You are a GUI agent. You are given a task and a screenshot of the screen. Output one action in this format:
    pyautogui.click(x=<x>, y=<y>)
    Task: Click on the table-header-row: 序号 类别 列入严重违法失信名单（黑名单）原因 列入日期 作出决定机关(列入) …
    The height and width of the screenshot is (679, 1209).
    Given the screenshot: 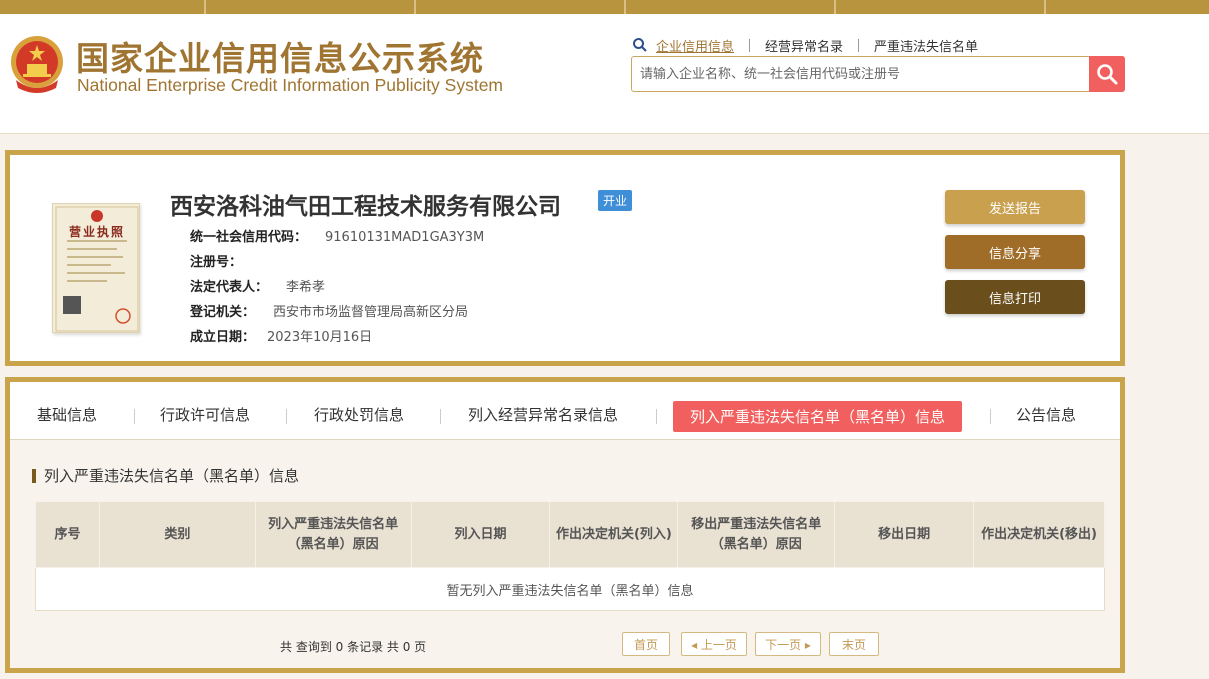 What is the action you would take?
    pyautogui.click(x=570, y=534)
    